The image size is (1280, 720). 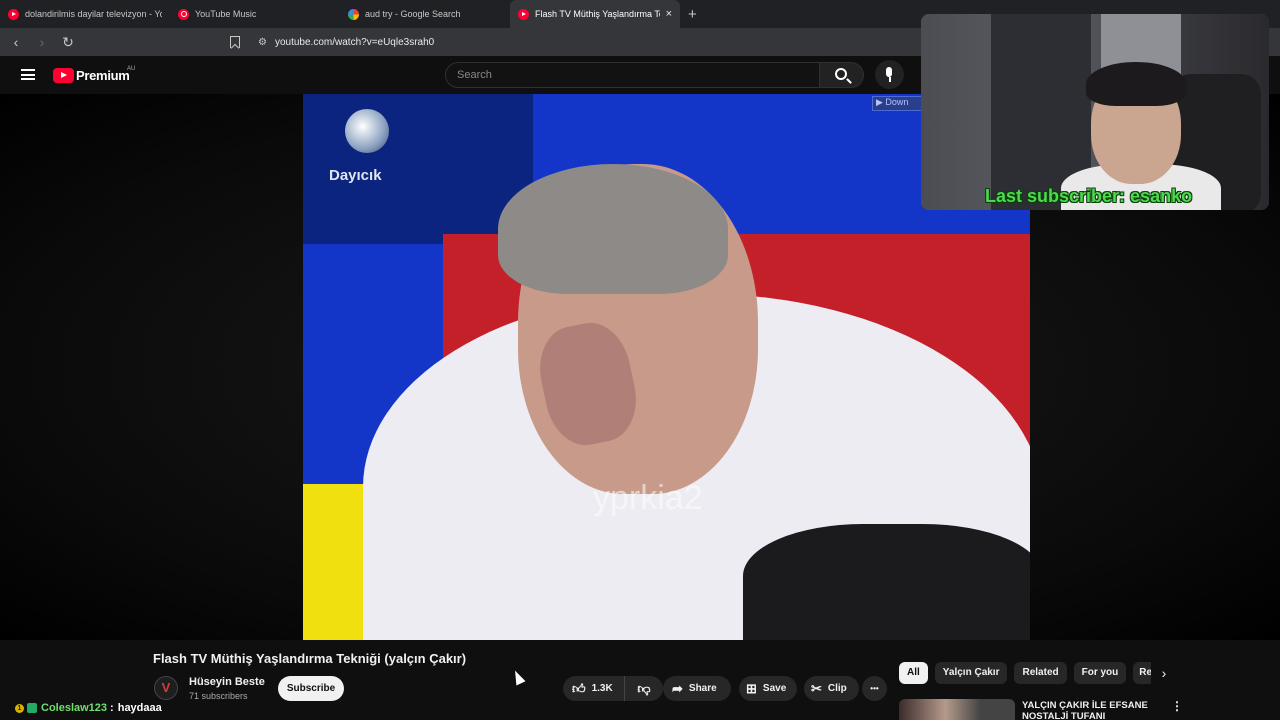 What do you see at coordinates (42, 42) in the screenshot?
I see `forward-icon: ›` at bounding box center [42, 42].